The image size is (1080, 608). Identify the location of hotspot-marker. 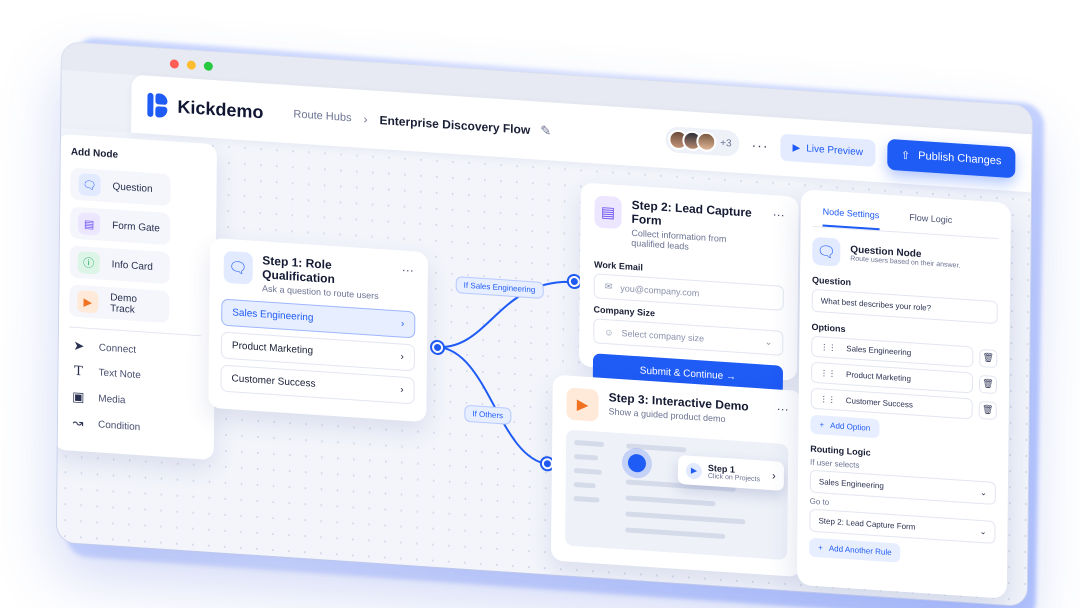
(637, 463).